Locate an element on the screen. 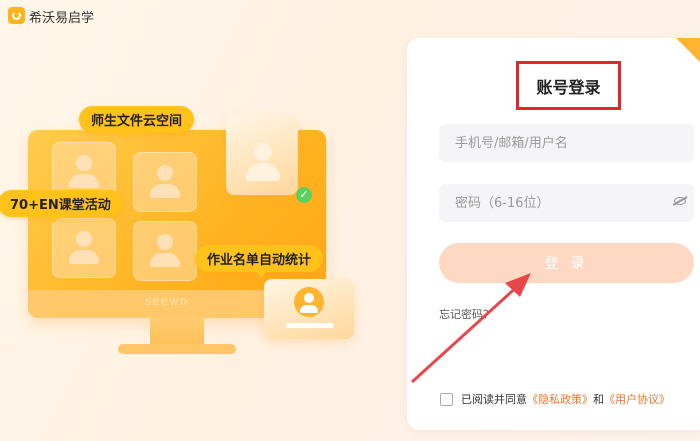 This screenshot has width=700, height=441. feature-bubble: 作业名单自动统计 is located at coordinates (259, 261).